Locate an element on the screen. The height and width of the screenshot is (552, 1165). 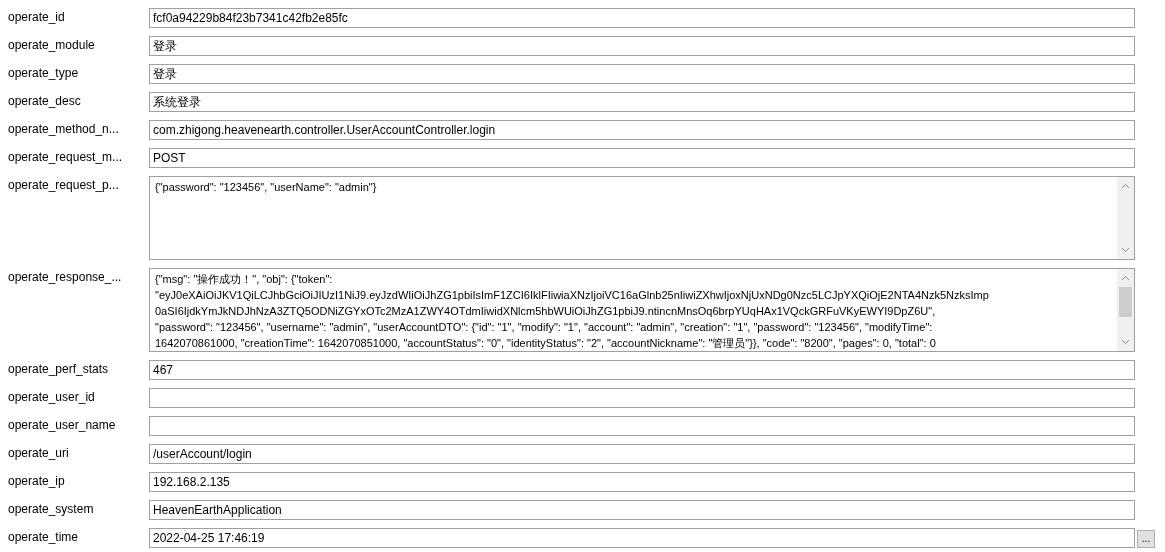
field-label: operate_user_id is located at coordinates (51, 397).